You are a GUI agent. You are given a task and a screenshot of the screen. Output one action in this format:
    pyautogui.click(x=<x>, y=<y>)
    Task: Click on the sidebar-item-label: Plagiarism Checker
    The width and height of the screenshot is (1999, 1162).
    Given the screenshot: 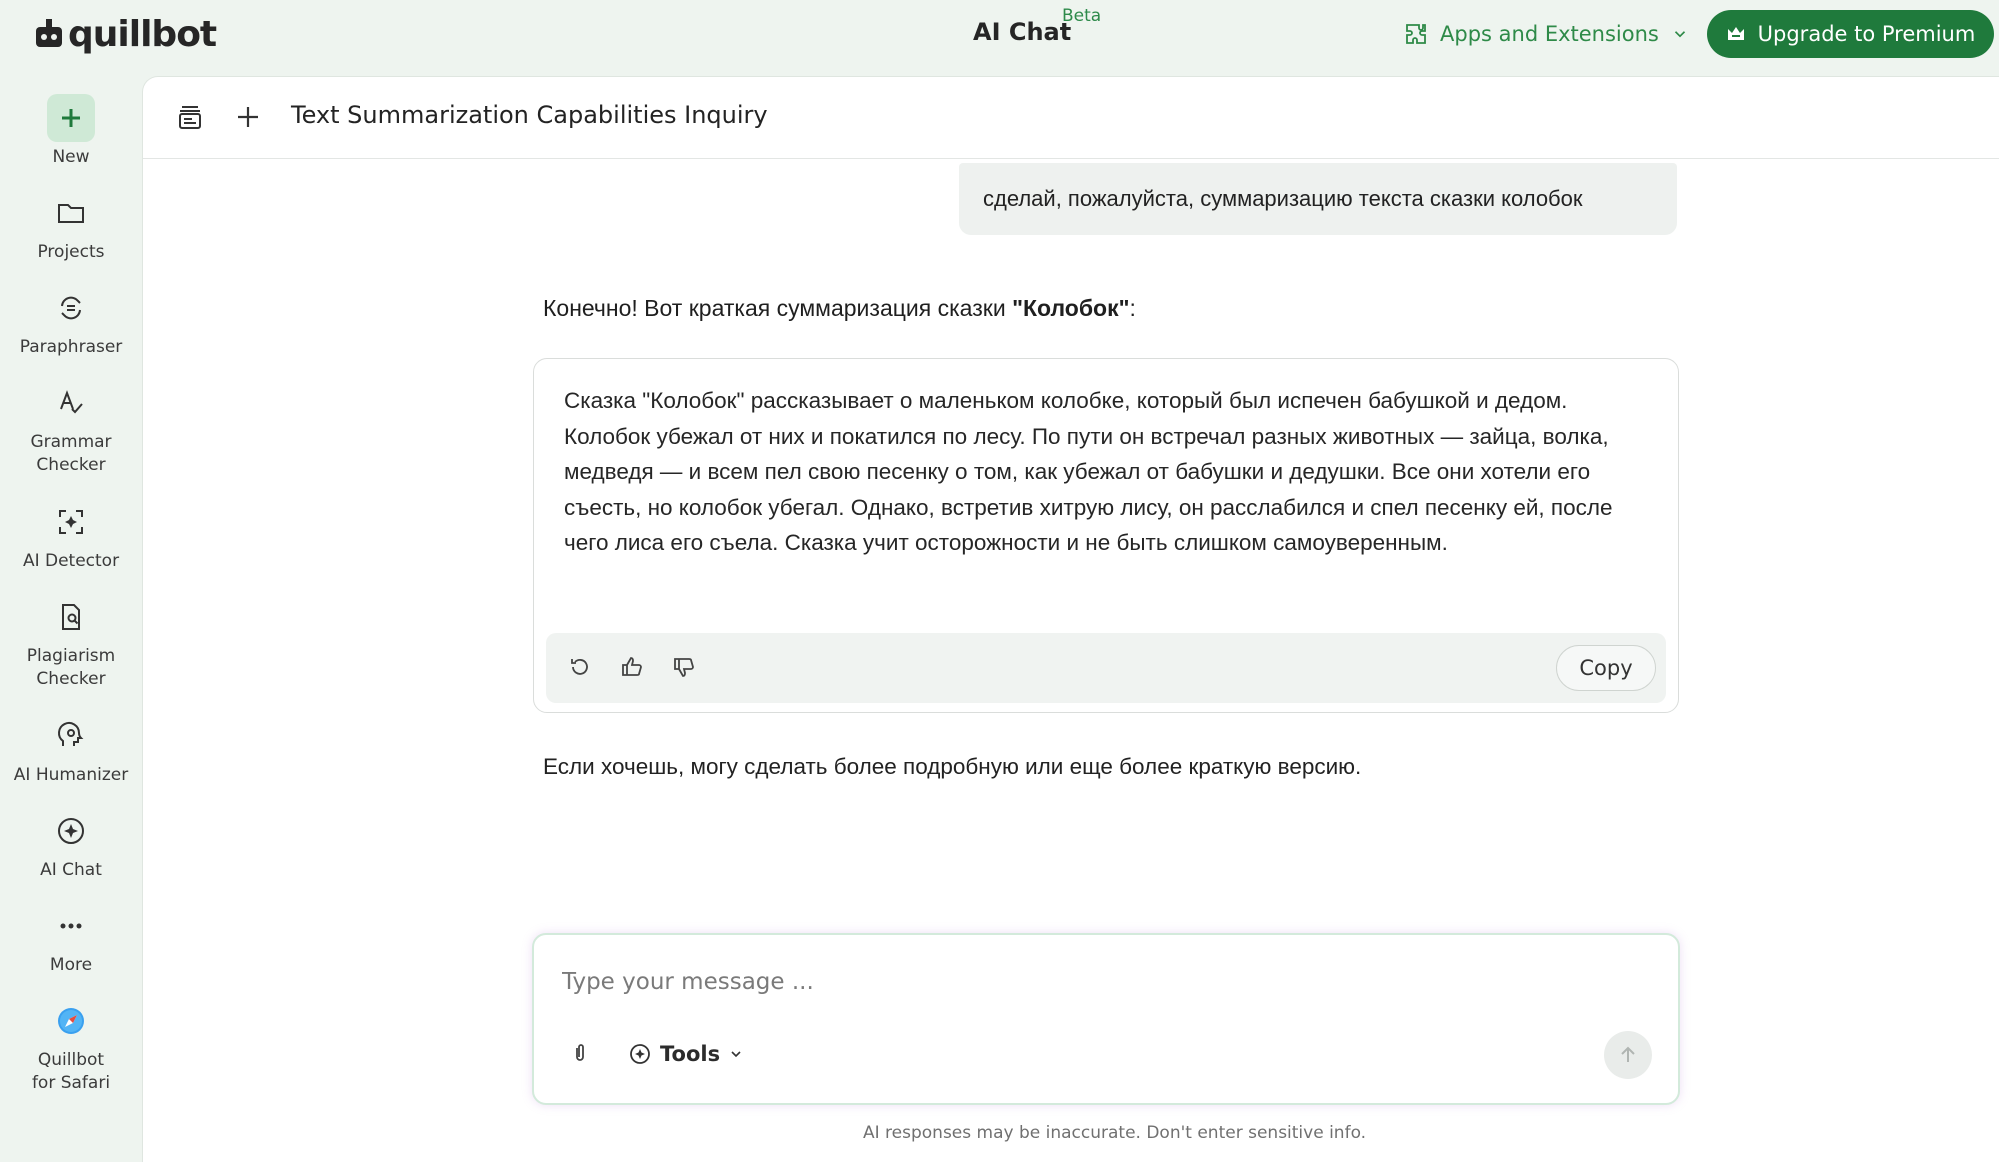 What is the action you would take?
    pyautogui.click(x=71, y=667)
    